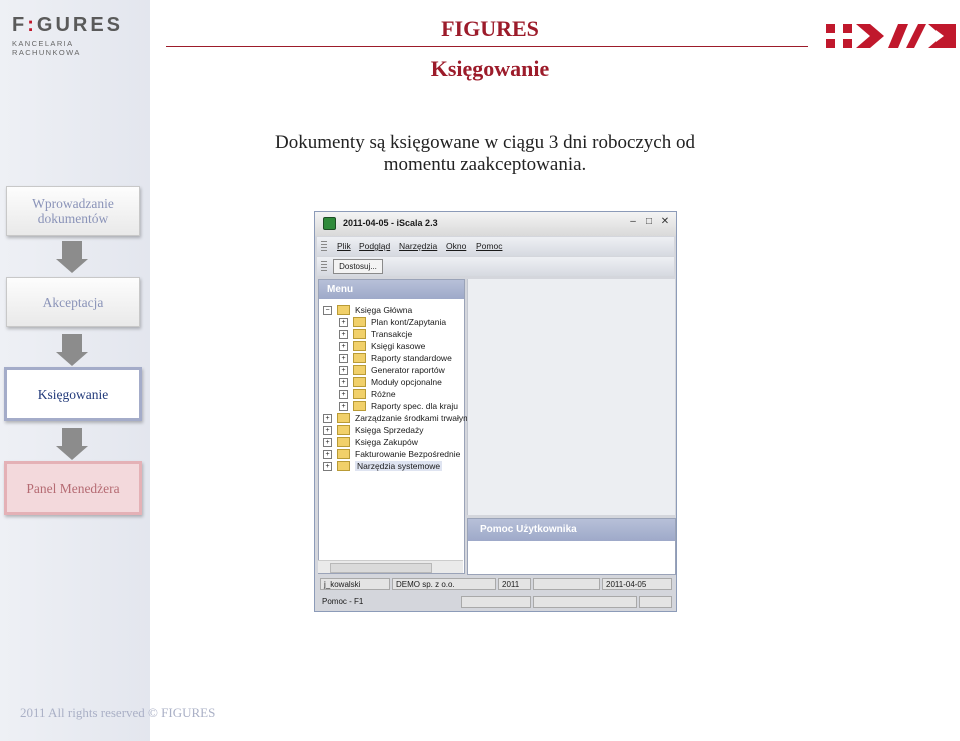  I want to click on brand-logo-icon, so click(891, 36).